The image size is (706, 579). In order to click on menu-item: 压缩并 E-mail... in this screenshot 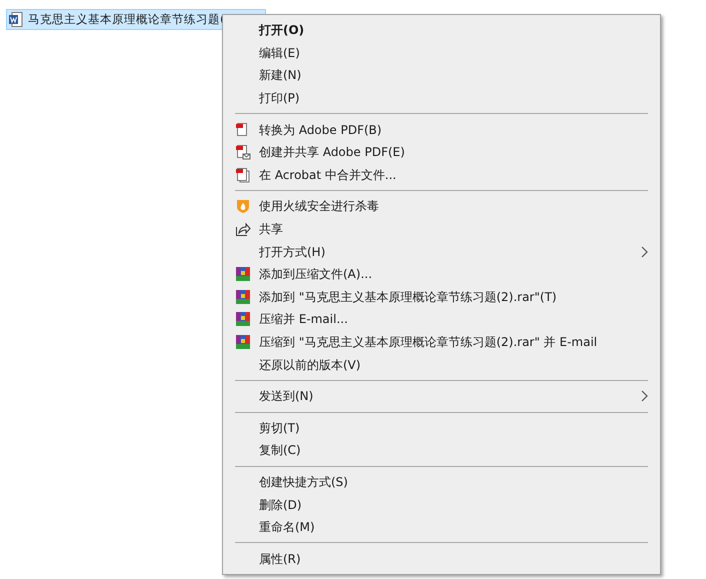, I will do `click(441, 319)`.